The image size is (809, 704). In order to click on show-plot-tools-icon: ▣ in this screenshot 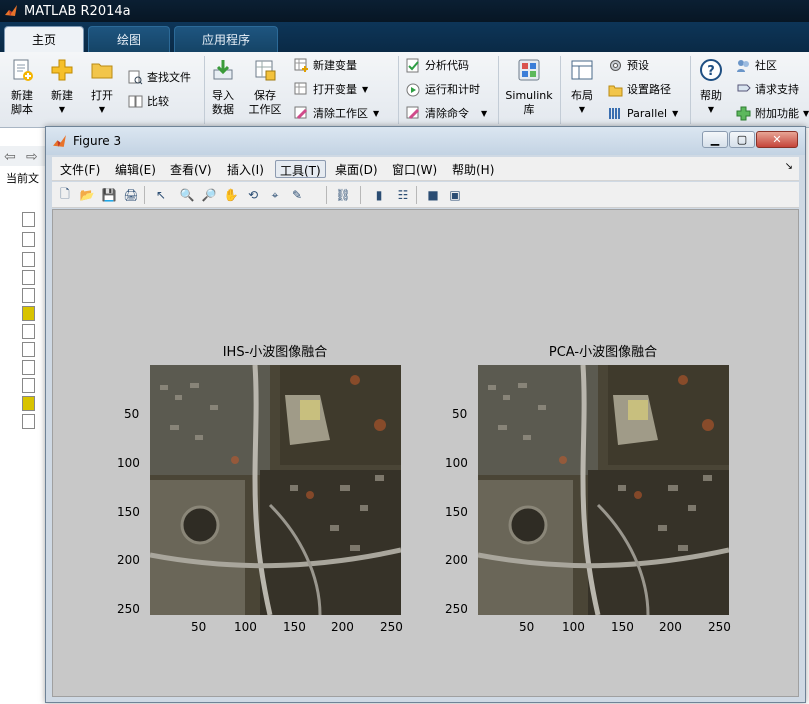, I will do `click(455, 195)`.